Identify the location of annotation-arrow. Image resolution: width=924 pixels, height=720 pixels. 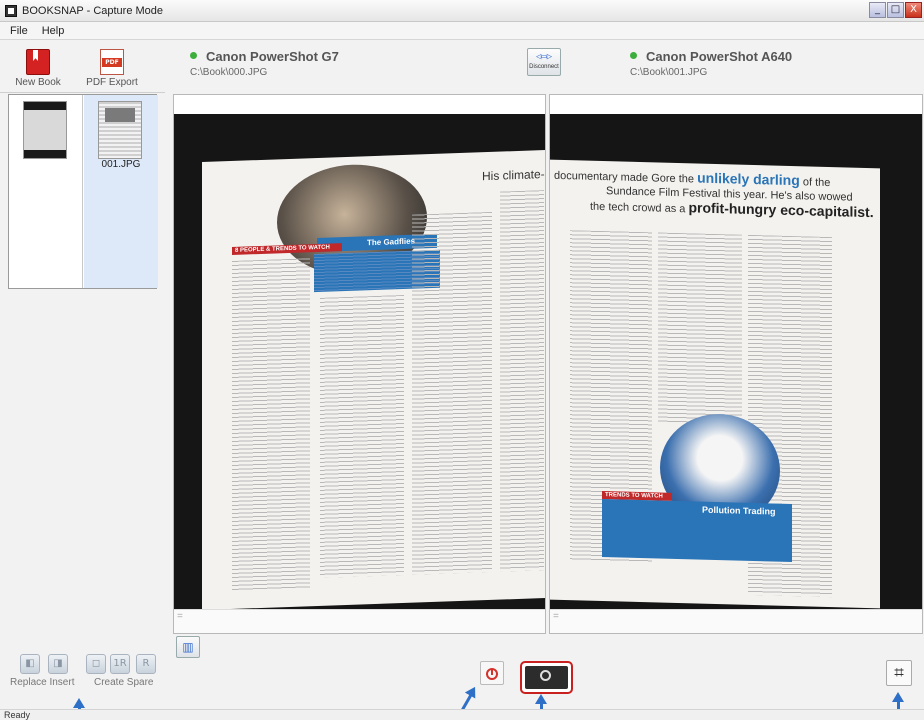
(467, 702).